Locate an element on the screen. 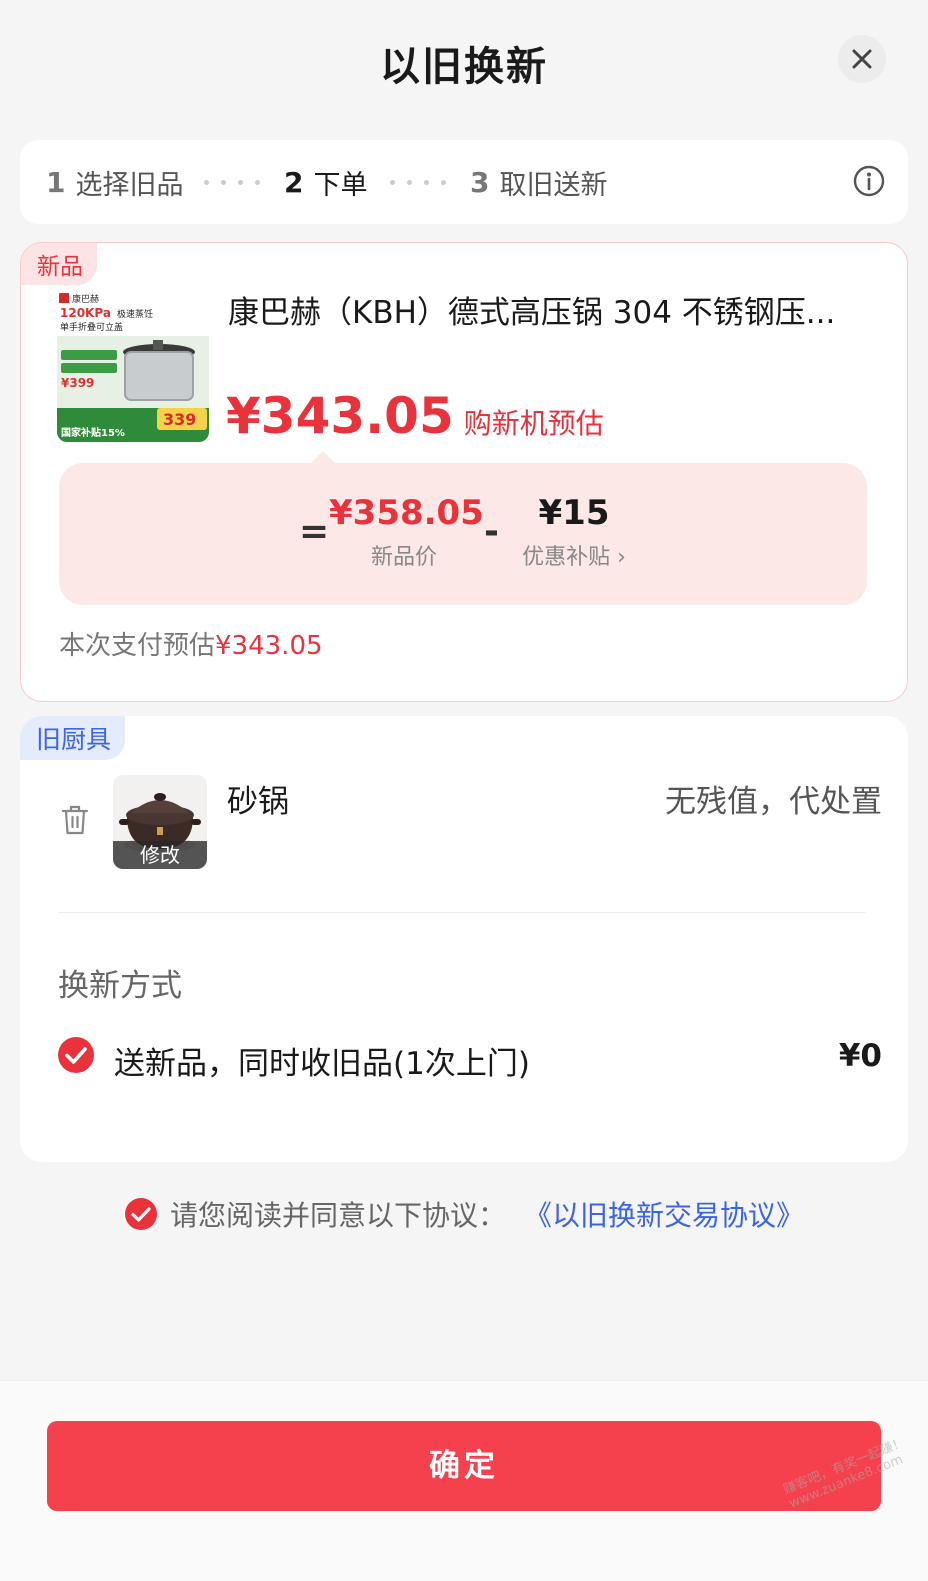  old-item-value: 无残值，代处置 is located at coordinates (773, 802).